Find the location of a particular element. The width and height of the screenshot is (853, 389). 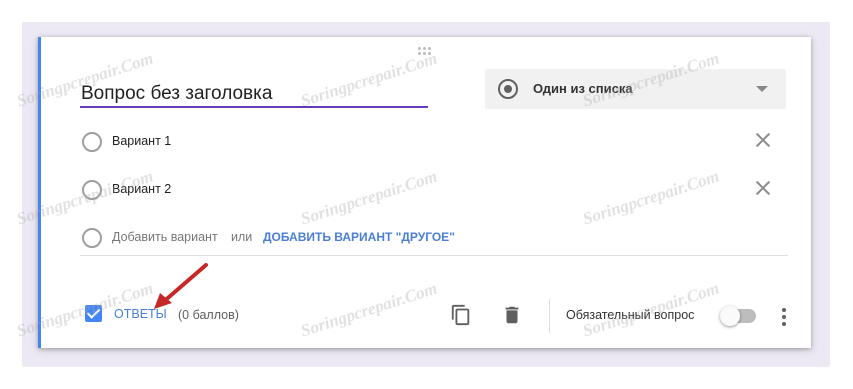

option-label: Вариант 2 is located at coordinates (141, 189).